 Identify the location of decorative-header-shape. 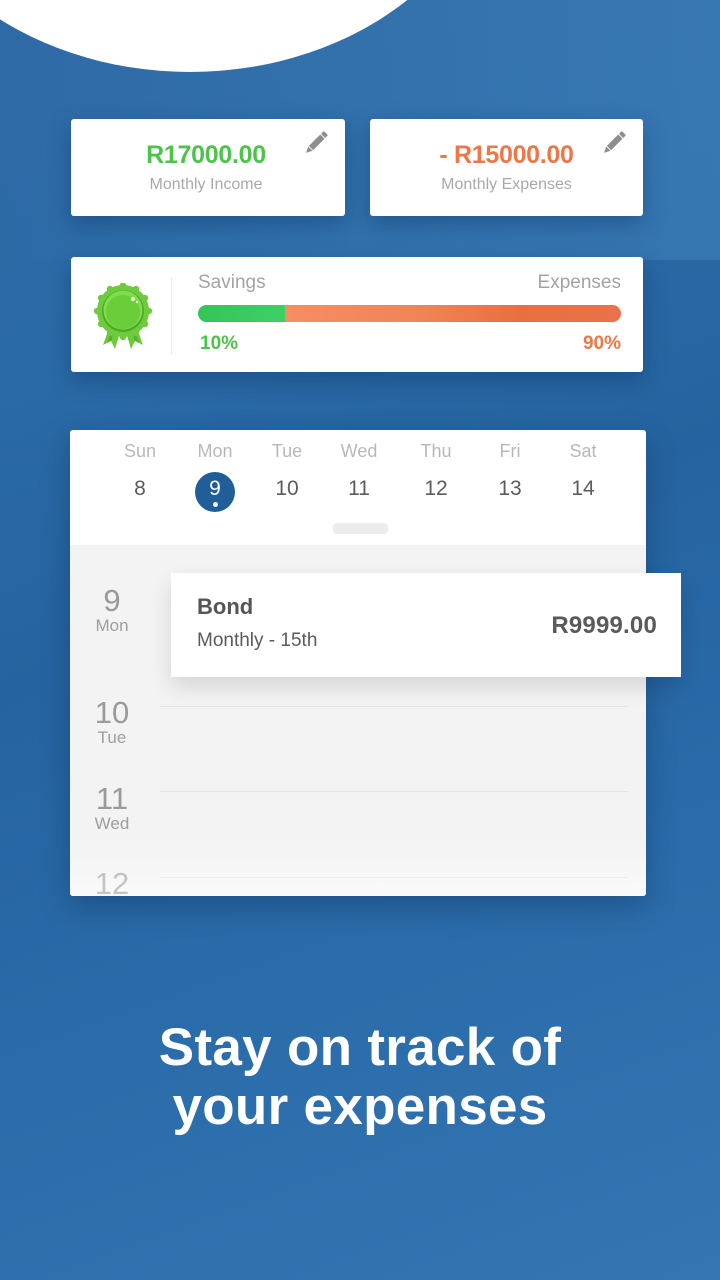
(360, 40).